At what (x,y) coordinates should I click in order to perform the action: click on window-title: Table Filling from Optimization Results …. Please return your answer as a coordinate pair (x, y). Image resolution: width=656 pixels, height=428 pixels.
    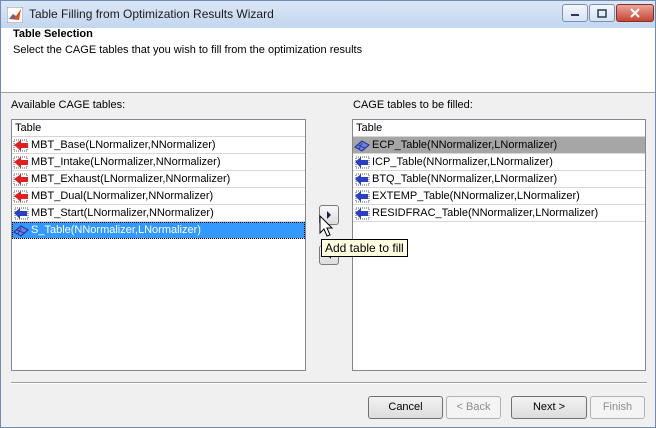
    Looking at the image, I should click on (151, 14).